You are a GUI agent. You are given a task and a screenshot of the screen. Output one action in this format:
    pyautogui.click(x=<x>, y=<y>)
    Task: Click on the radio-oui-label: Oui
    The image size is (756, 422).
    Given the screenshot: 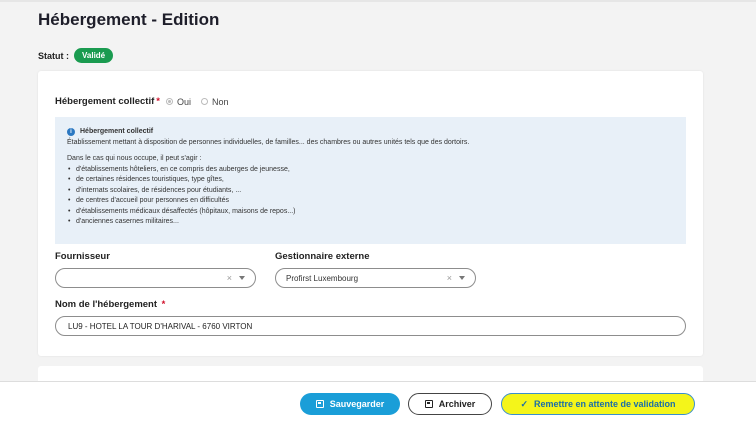 What is the action you would take?
    pyautogui.click(x=183, y=101)
    